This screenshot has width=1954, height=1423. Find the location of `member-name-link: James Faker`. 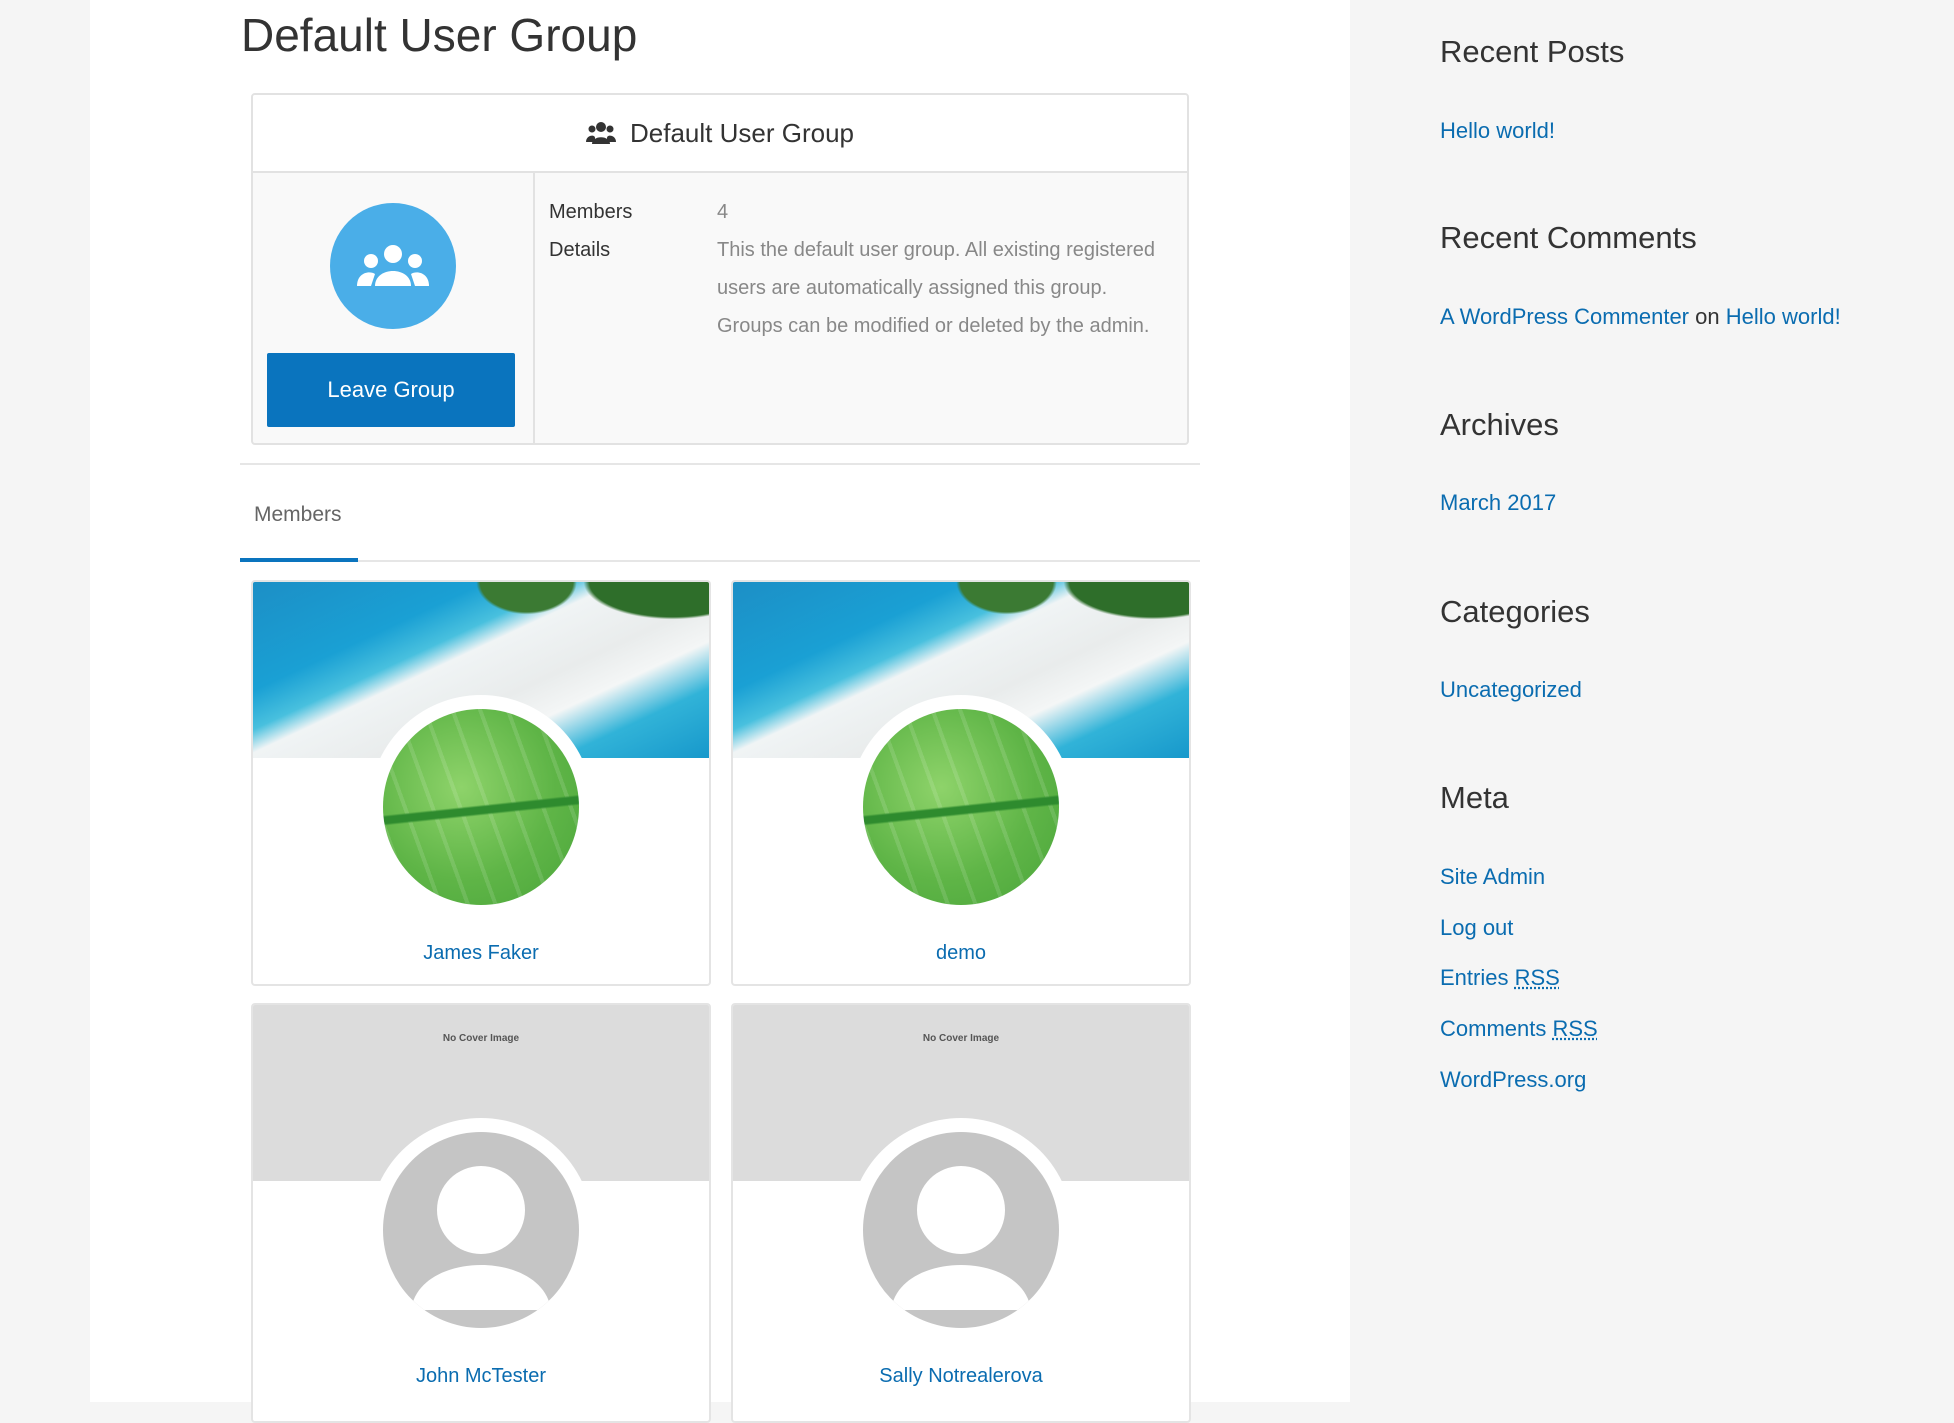

member-name-link: James Faker is located at coordinates (481, 953).